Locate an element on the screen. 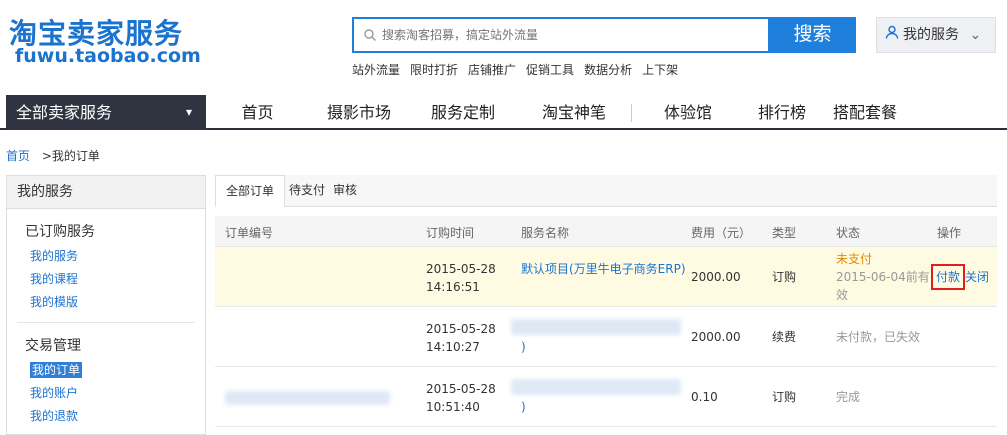 The height and width of the screenshot is (435, 1007). order-tabs: 全部订单 待支付 审核 is located at coordinates (606, 191).